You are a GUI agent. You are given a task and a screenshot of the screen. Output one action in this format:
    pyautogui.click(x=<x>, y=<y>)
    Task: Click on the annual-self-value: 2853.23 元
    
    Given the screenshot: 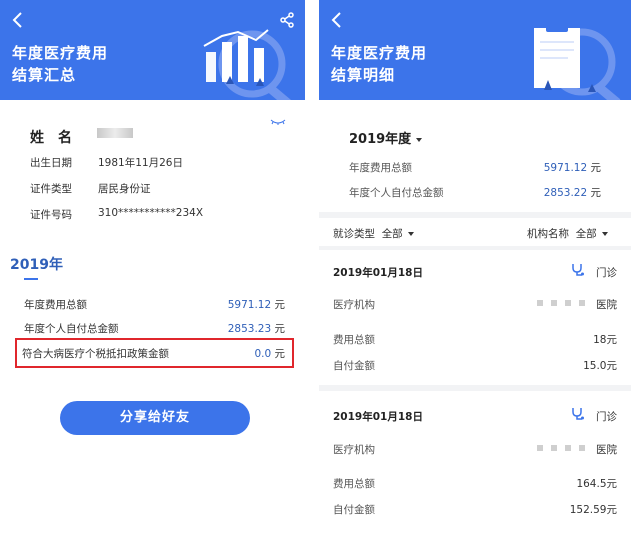 What is the action you would take?
    pyautogui.click(x=256, y=329)
    